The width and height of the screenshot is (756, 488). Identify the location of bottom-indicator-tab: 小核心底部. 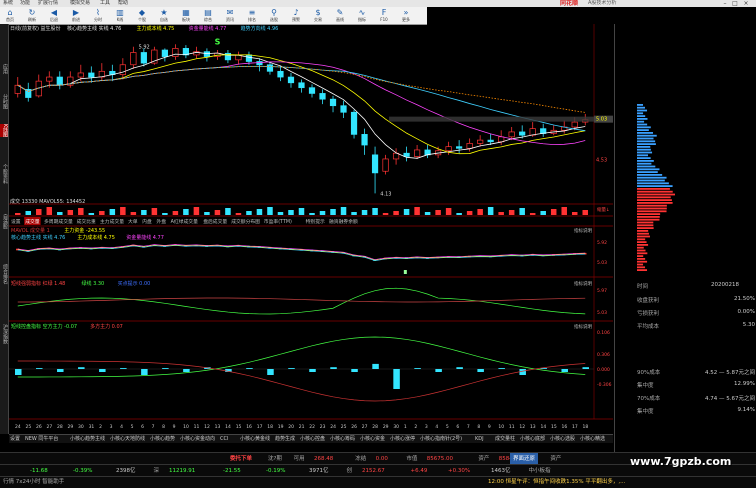
(532, 439).